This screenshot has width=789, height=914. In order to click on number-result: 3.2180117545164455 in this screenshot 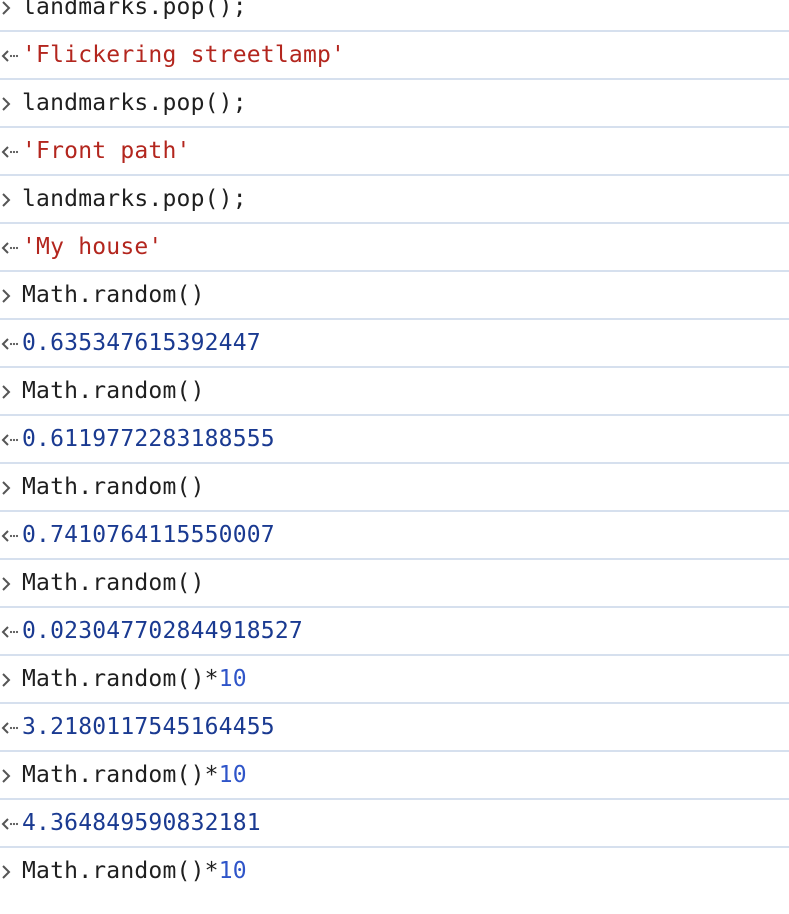, I will do `click(148, 727)`.